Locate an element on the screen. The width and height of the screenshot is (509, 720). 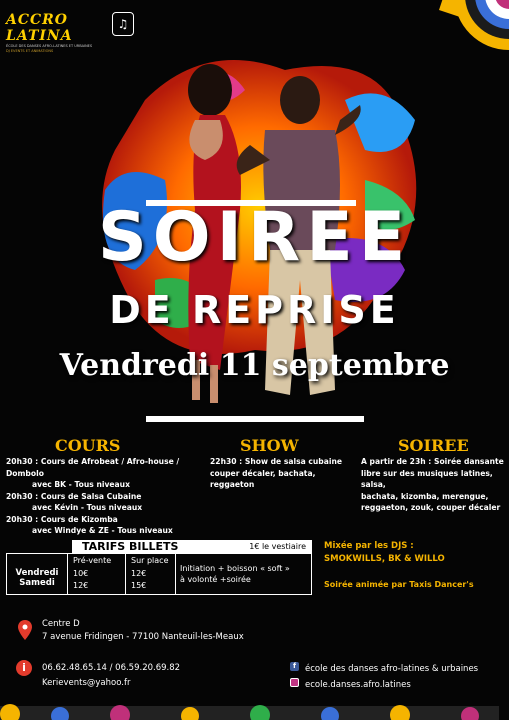
cours-line: avec BK - Tous niveaux is located at coordinates (81, 484).